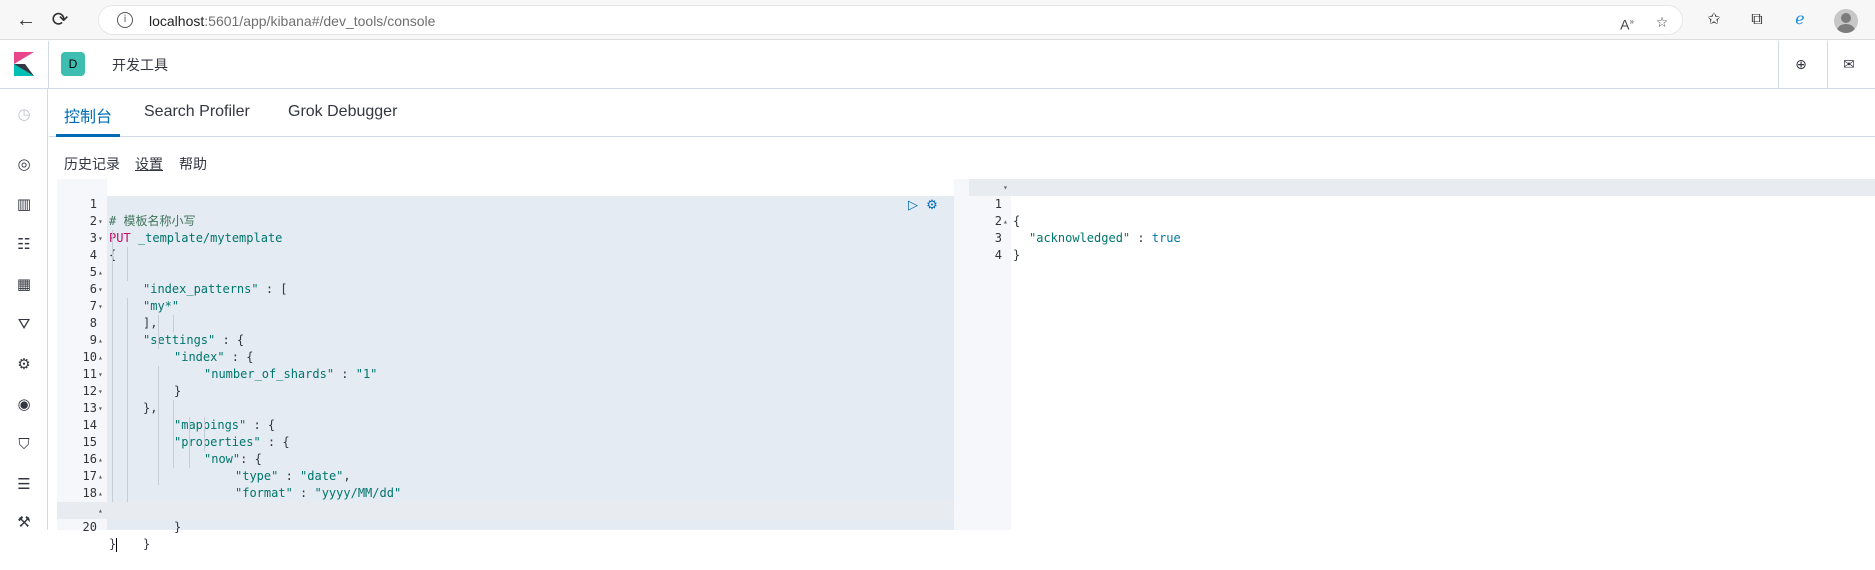 The image size is (1875, 570). What do you see at coordinates (24, 64) in the screenshot?
I see `kibana-logo-icon` at bounding box center [24, 64].